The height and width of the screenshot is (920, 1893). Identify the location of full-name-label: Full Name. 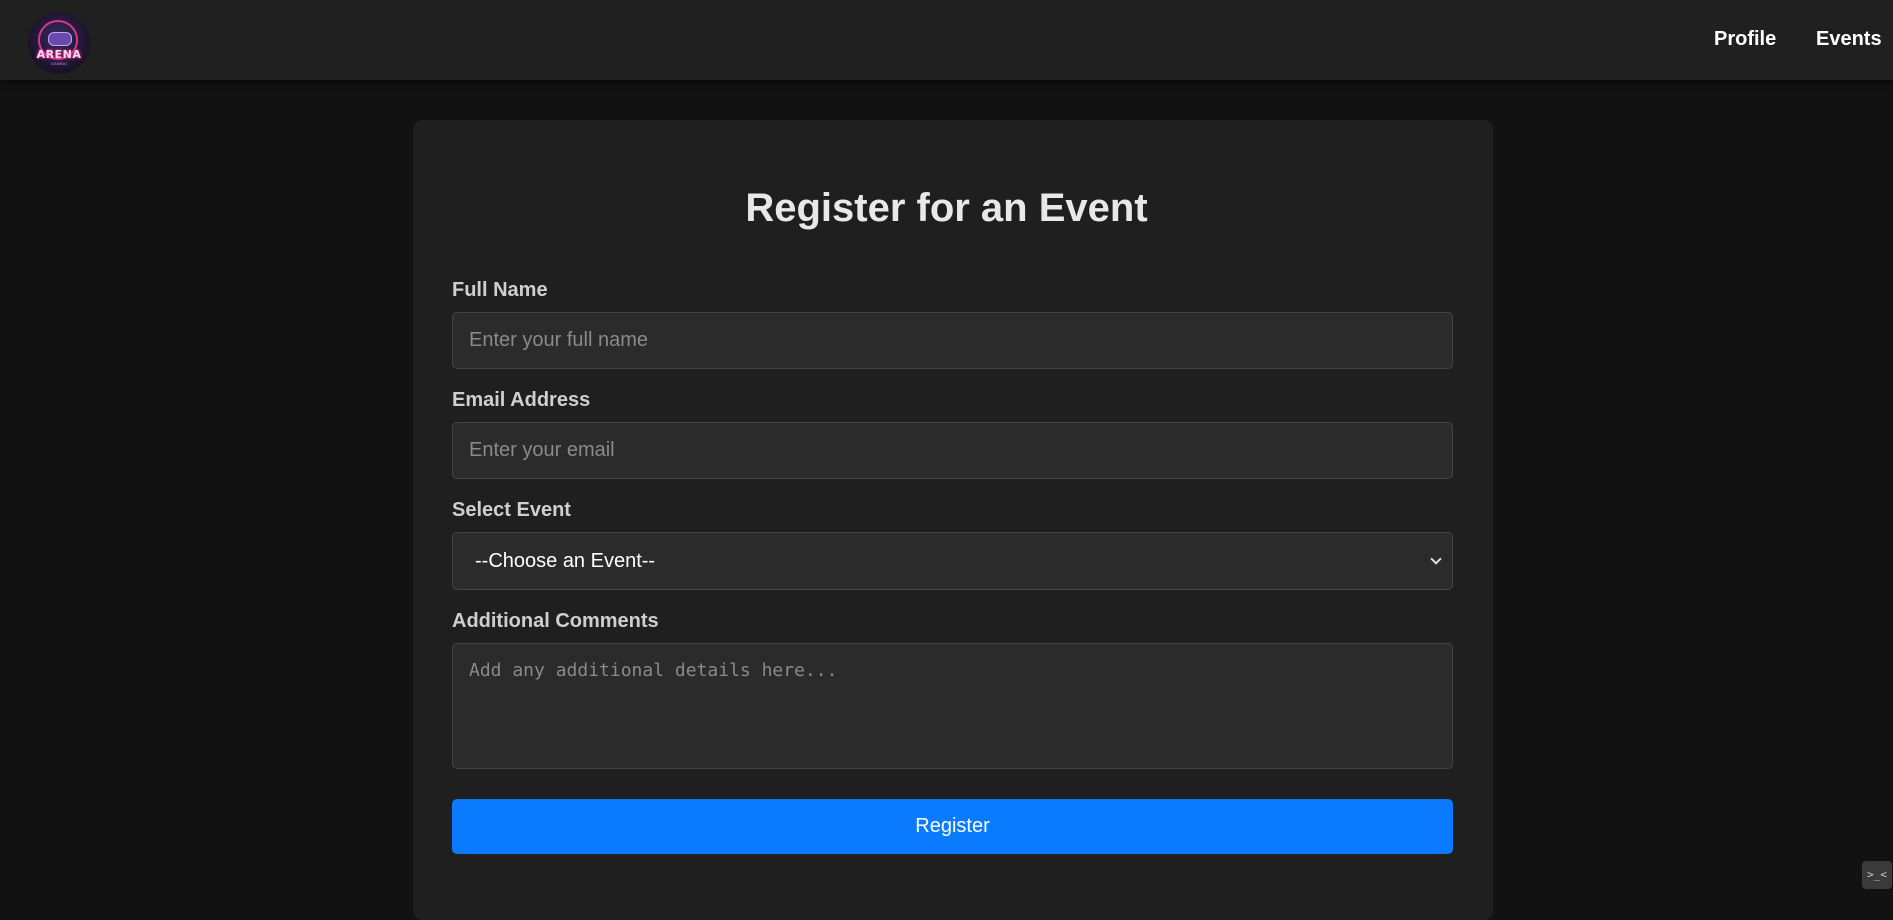
(500, 290).